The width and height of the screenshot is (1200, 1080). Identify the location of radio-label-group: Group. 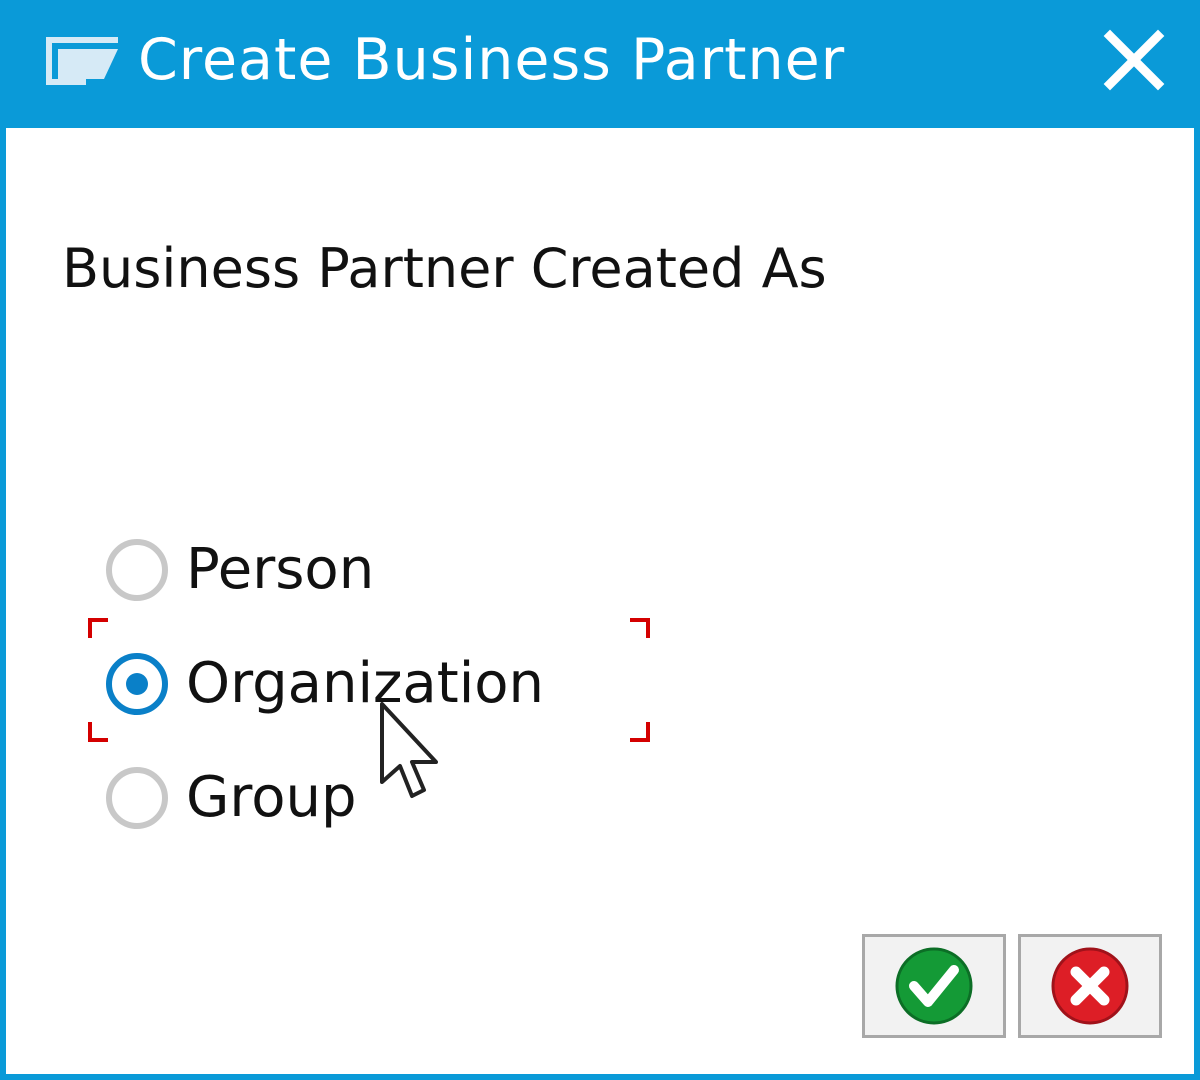
(271, 797).